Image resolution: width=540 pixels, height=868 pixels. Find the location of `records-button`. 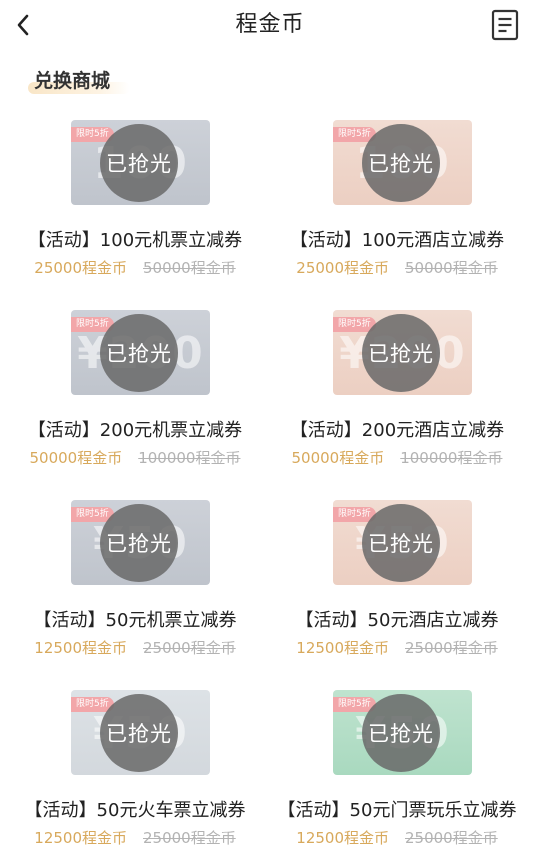

records-button is located at coordinates (505, 25).